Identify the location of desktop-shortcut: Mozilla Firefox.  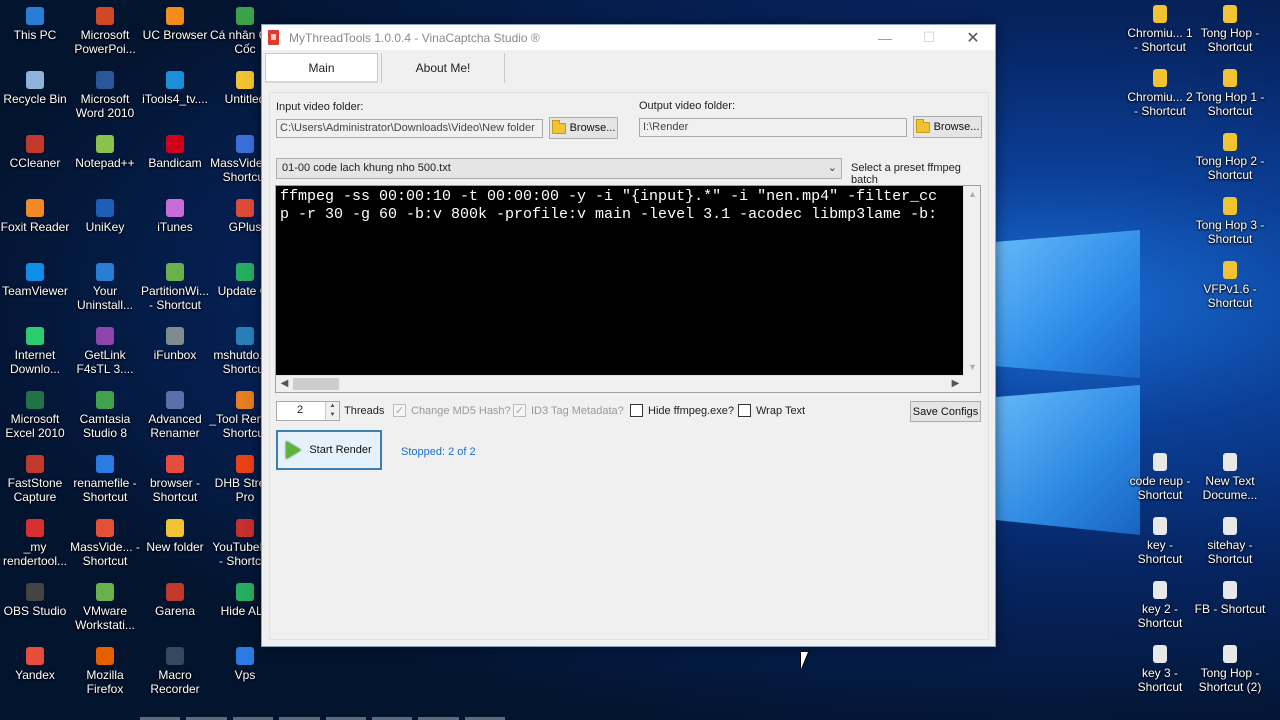
(105, 671).